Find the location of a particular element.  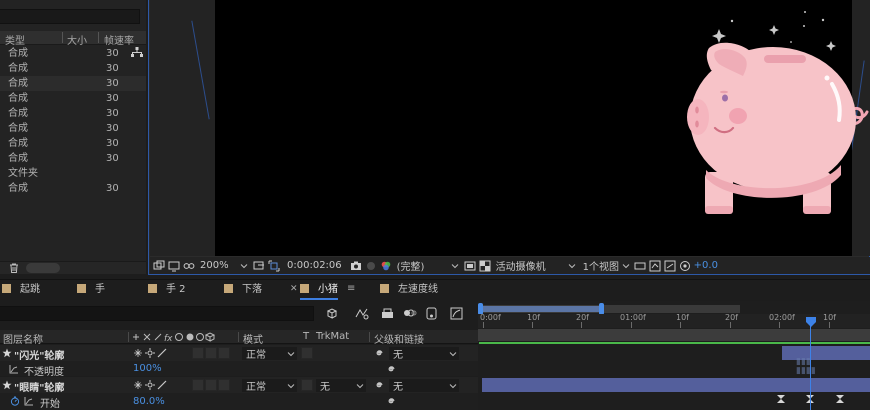

column-type: 类型 is located at coordinates (15, 39).